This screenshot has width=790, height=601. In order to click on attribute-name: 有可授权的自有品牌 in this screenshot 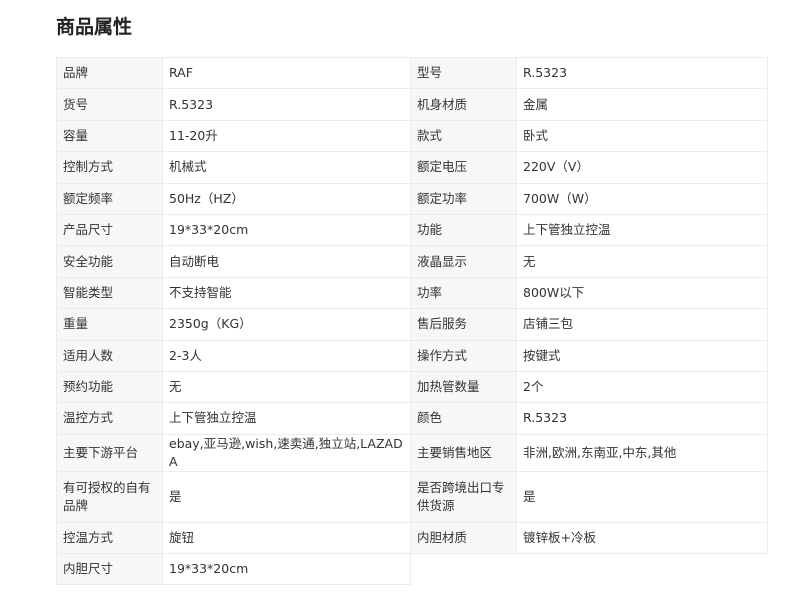, I will do `click(109, 496)`.